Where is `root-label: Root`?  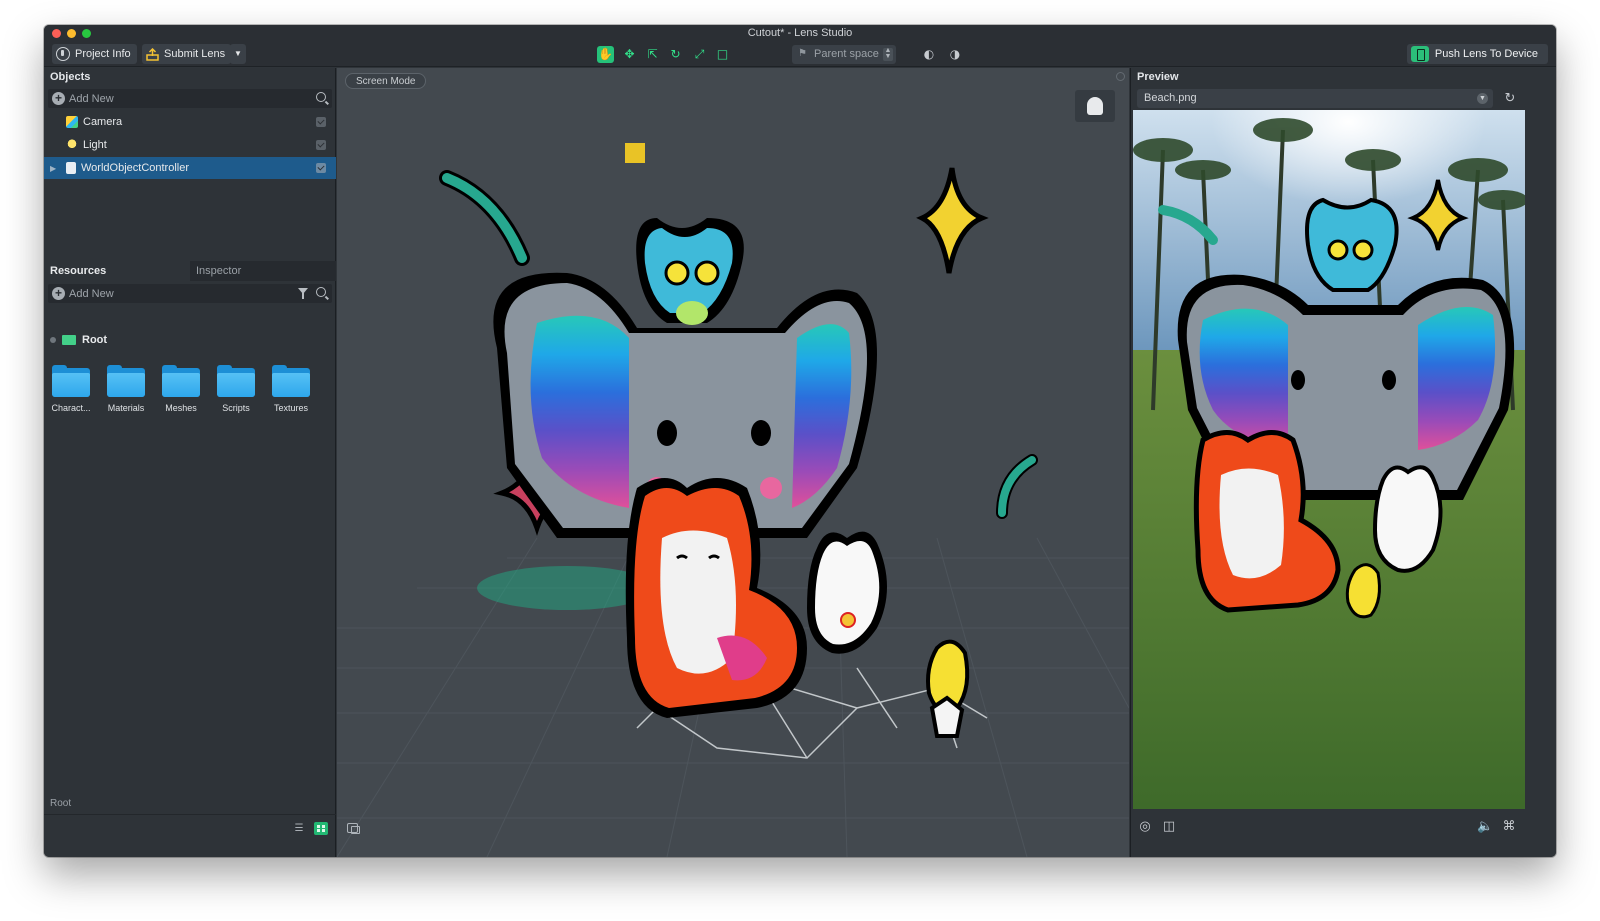 root-label: Root is located at coordinates (95, 340).